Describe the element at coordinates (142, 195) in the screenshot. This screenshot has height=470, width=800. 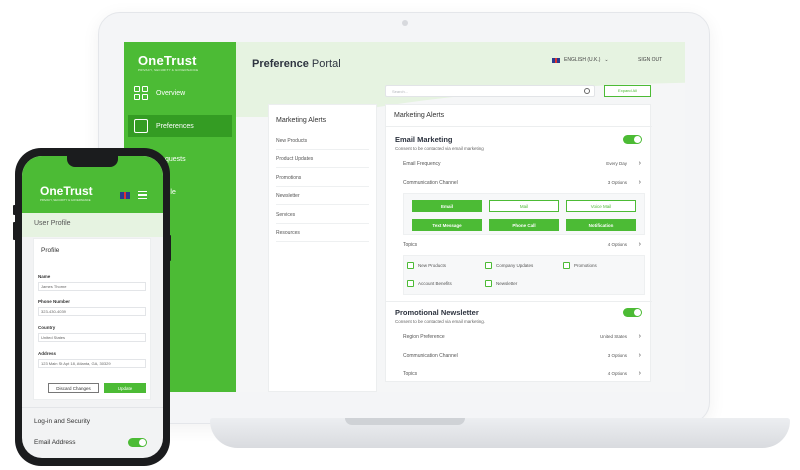
I see `hamburger-menu-icon` at that location.